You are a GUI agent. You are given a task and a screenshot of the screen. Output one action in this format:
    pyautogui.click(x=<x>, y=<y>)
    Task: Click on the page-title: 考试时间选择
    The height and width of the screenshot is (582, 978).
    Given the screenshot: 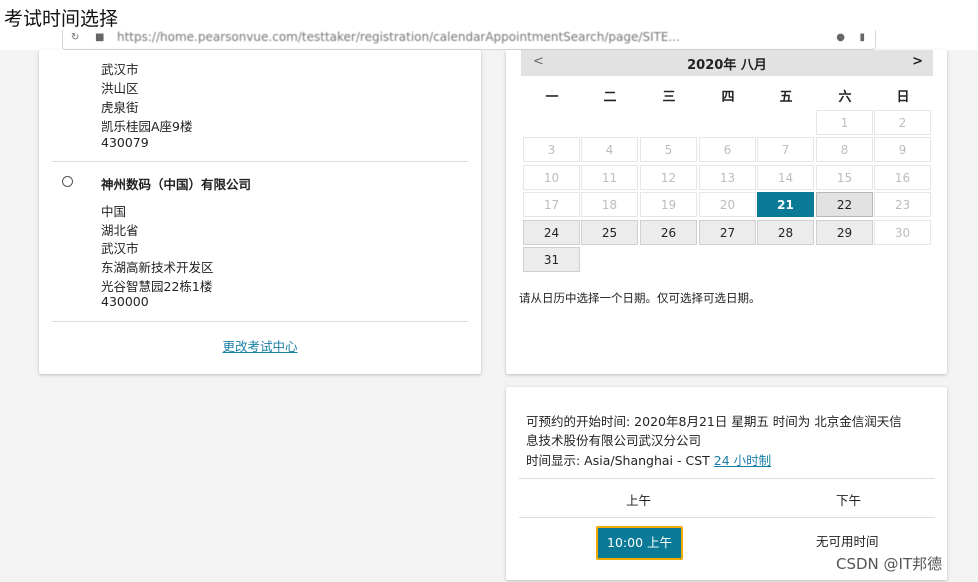 What is the action you would take?
    pyautogui.click(x=61, y=19)
    